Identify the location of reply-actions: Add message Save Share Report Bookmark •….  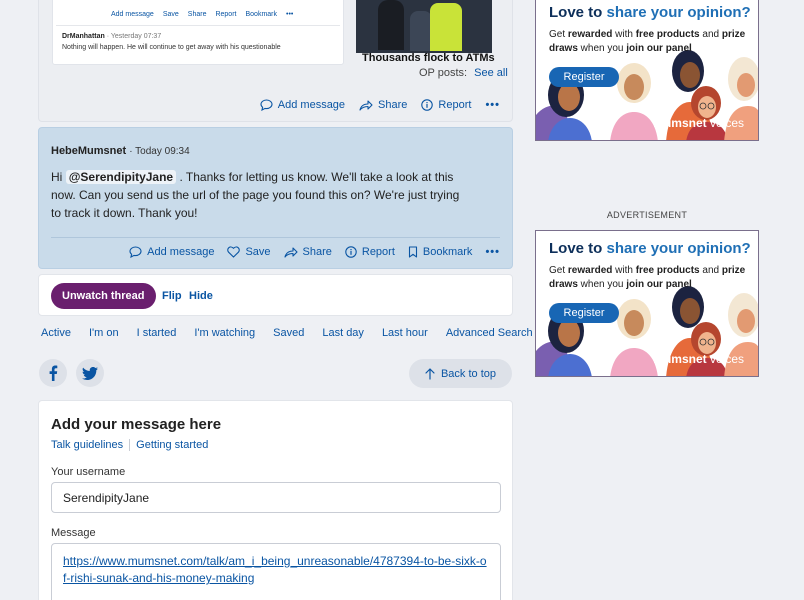
(314, 252).